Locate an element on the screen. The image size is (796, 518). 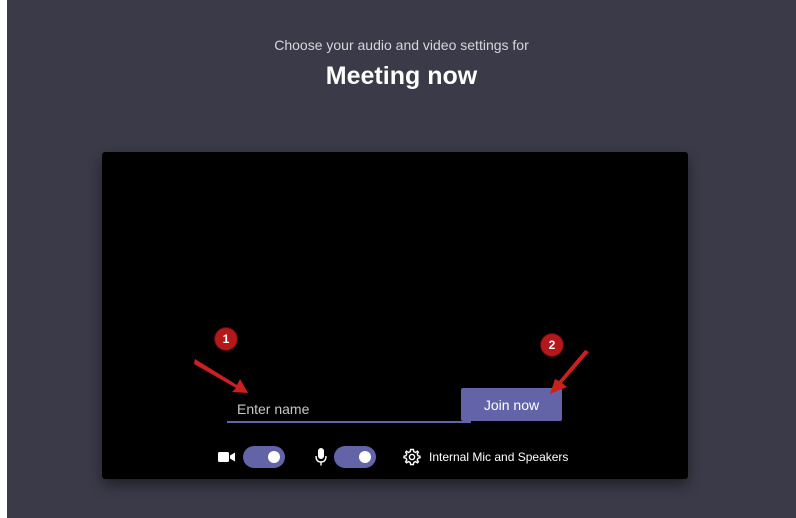
camera-toggle is located at coordinates (264, 457).